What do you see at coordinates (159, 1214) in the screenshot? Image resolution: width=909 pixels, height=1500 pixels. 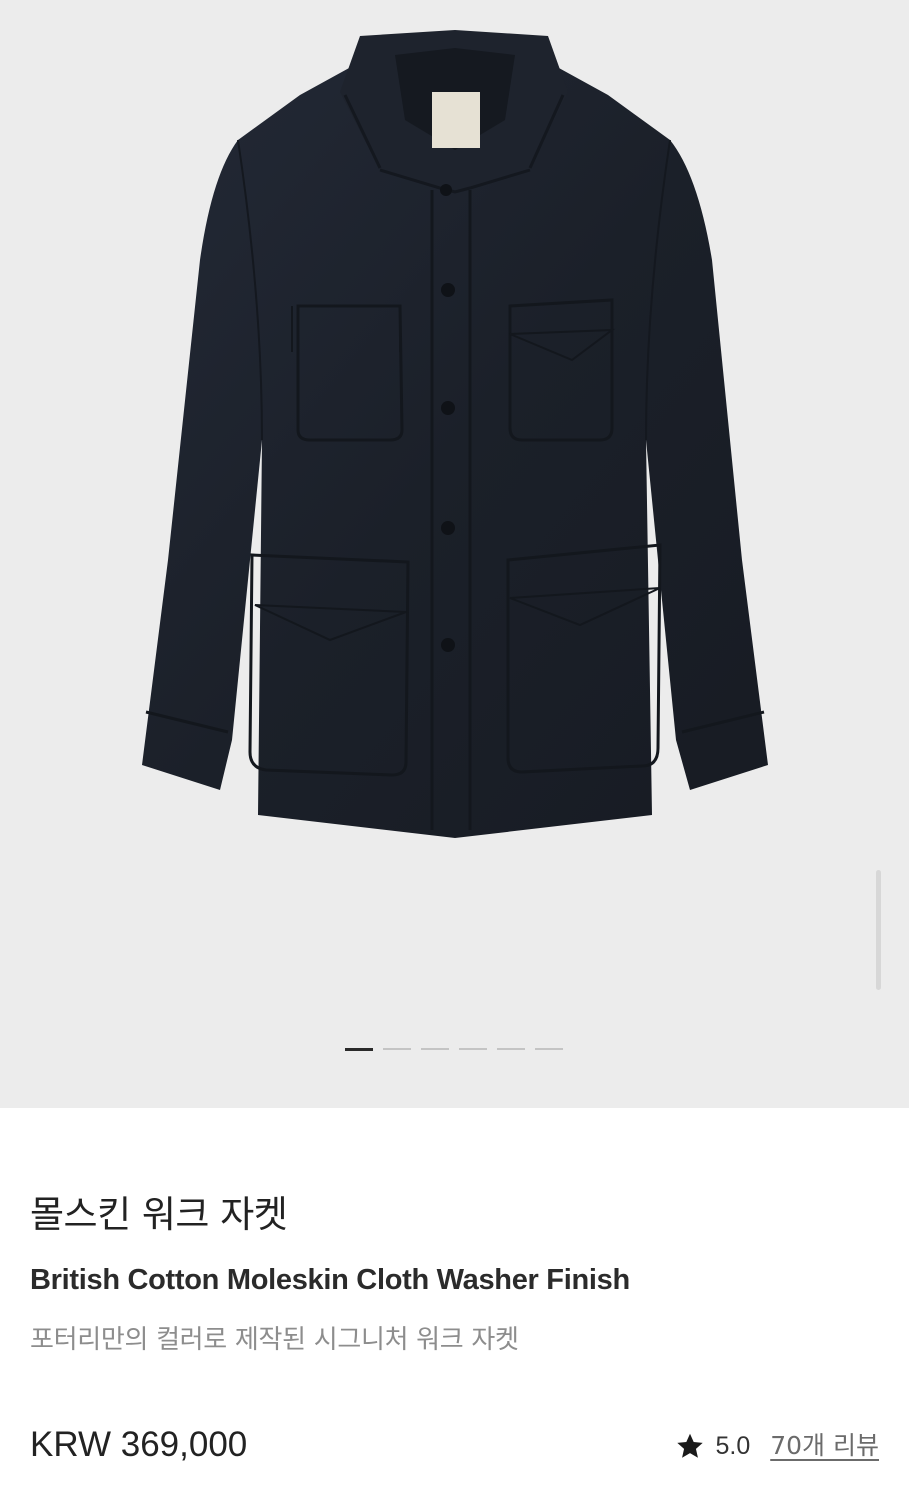 I see `product-name-korean: 몰스킨 워크 자켓` at bounding box center [159, 1214].